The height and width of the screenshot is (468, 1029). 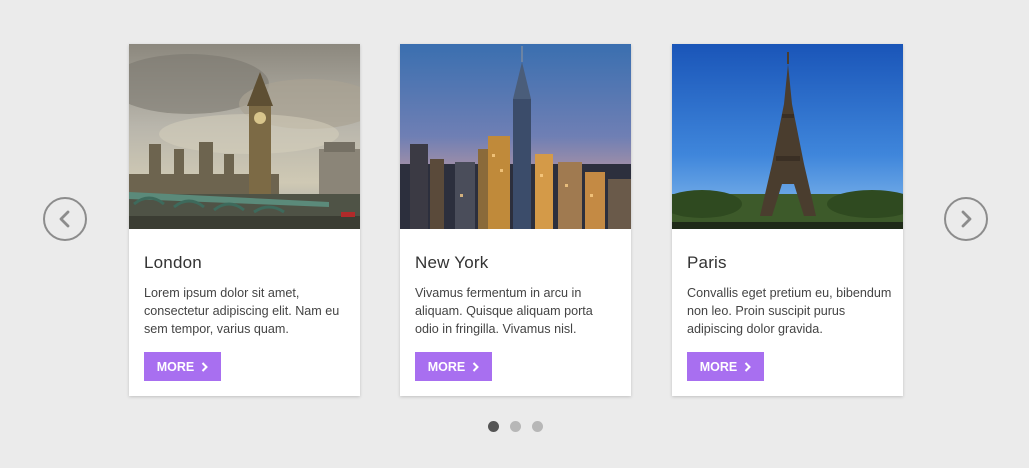 I want to click on carousel-prev-button, so click(x=65, y=219).